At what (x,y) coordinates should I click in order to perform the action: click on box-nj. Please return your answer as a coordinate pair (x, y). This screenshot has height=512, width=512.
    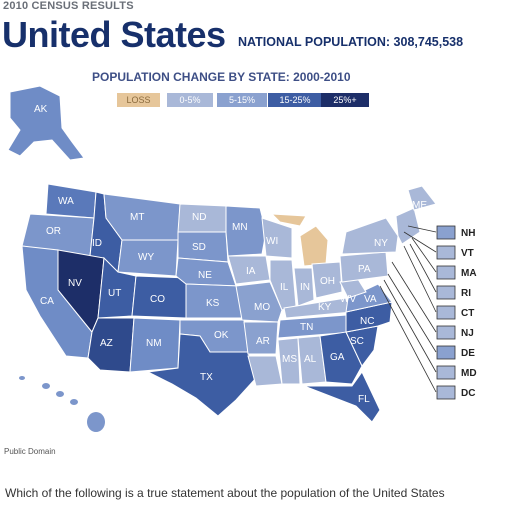
    Looking at the image, I should click on (446, 332).